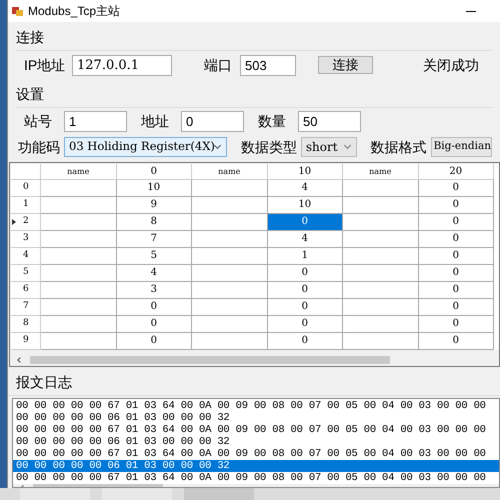 The width and height of the screenshot is (500, 500). Describe the element at coordinates (218, 65) in the screenshot. I see `port-label: 端口` at that location.